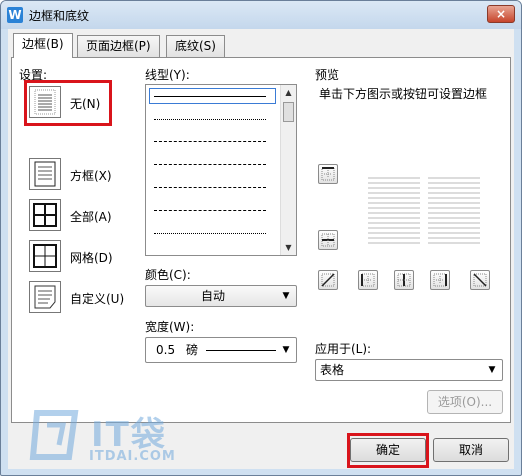 The image size is (522, 476). What do you see at coordinates (210, 187) in the screenshot?
I see `line-style-long-dashed` at bounding box center [210, 187].